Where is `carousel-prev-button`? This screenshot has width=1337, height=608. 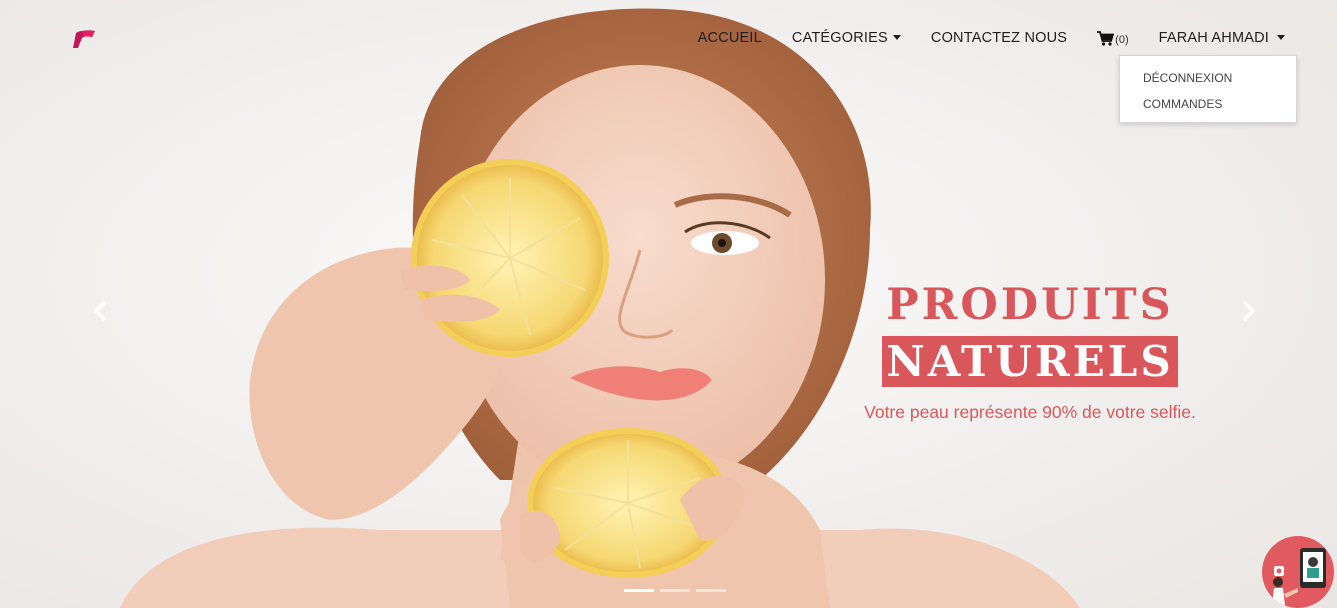 carousel-prev-button is located at coordinates (101, 311).